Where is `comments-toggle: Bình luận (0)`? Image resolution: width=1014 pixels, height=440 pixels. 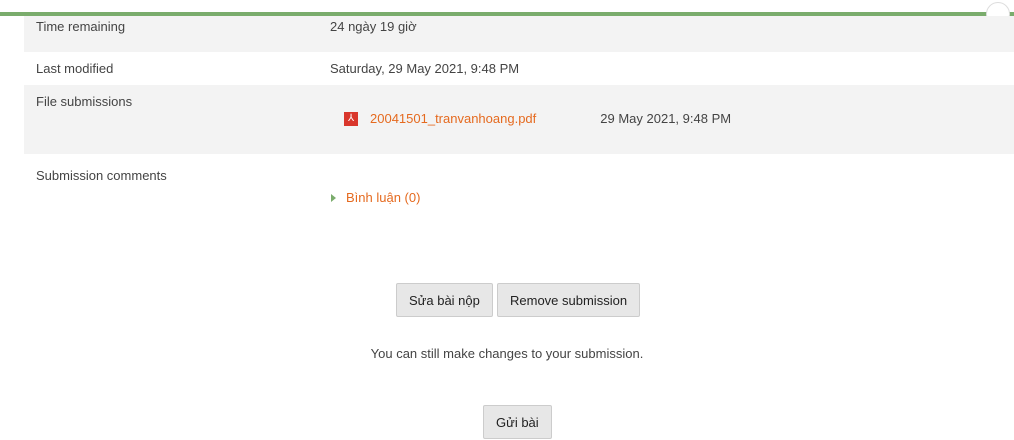 comments-toggle: Bình luận (0) is located at coordinates (375, 197).